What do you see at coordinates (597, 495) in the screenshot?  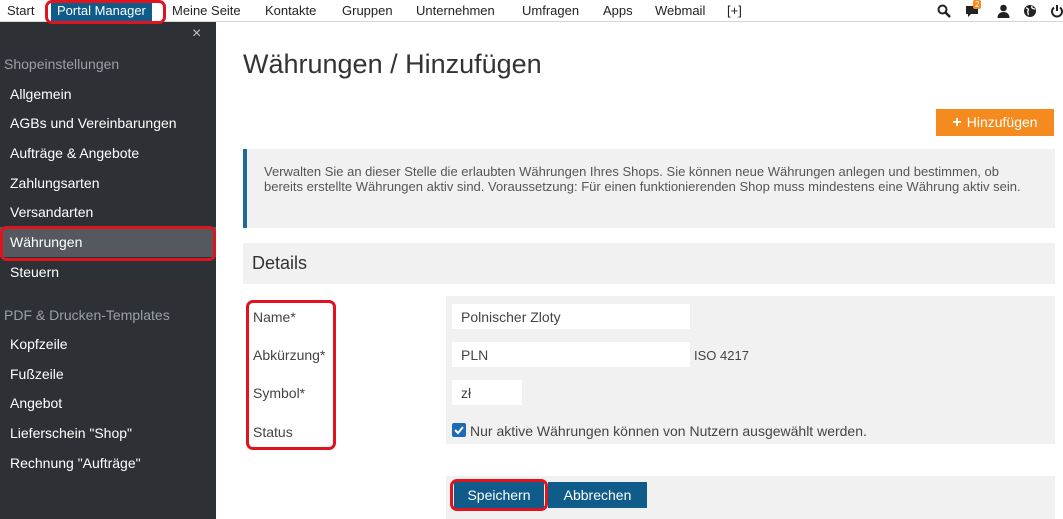 I see `cancel-button: Abbrechen` at bounding box center [597, 495].